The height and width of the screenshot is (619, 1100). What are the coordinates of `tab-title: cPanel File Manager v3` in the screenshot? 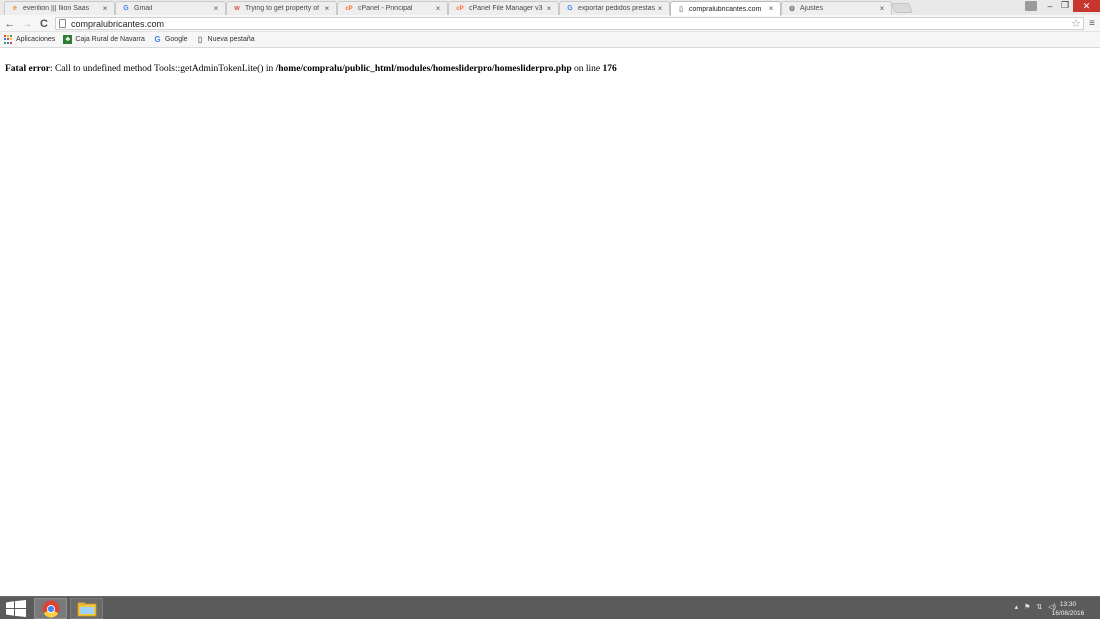 It's located at (506, 8).